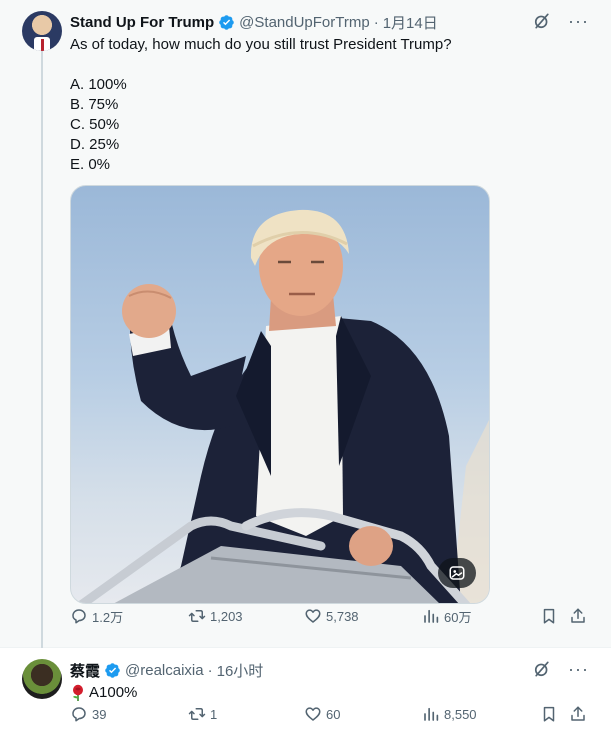 The height and width of the screenshot is (738, 611). Describe the element at coordinates (214, 714) in the screenshot. I see `retweet-count: 1` at that location.